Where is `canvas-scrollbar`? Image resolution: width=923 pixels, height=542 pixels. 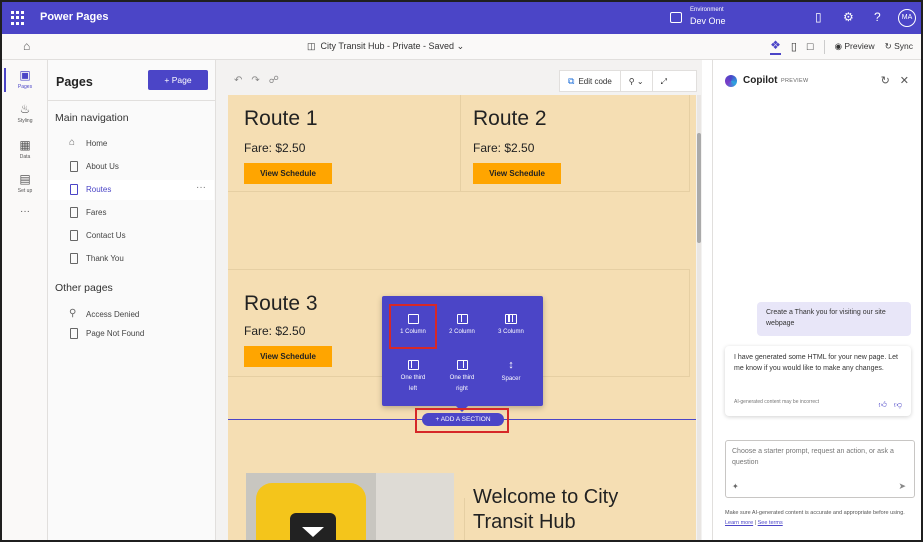
canvas-scrollbar is located at coordinates (699, 317).